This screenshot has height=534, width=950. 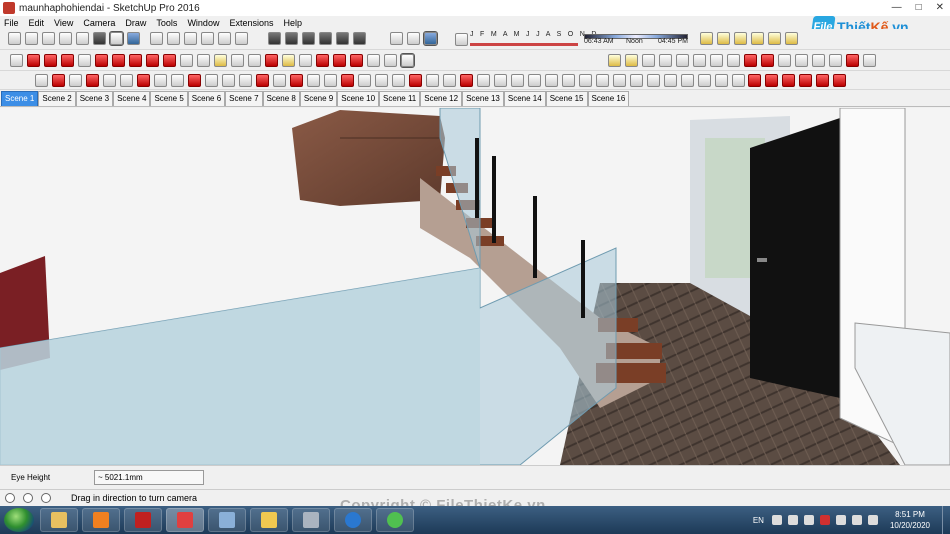 I want to click on help-tray-icon, so click(x=776, y=520).